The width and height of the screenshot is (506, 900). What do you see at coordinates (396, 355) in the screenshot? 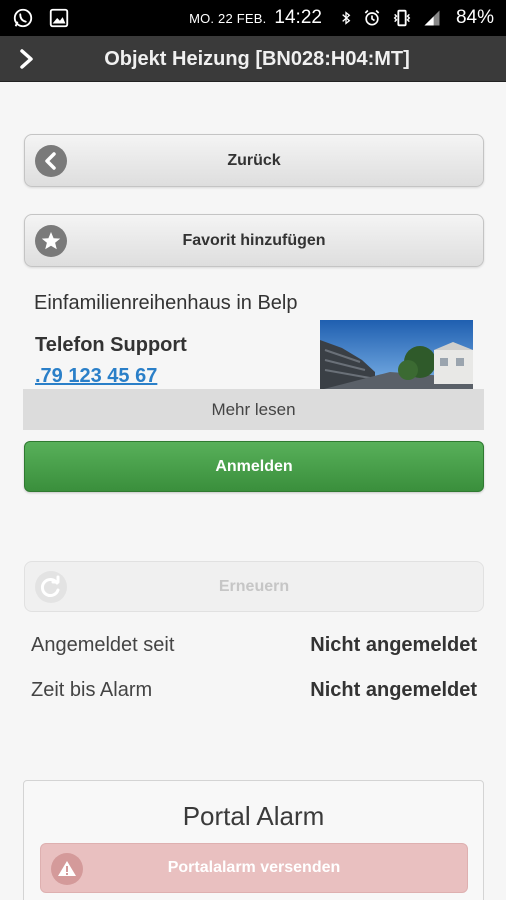
I see `object-photo` at bounding box center [396, 355].